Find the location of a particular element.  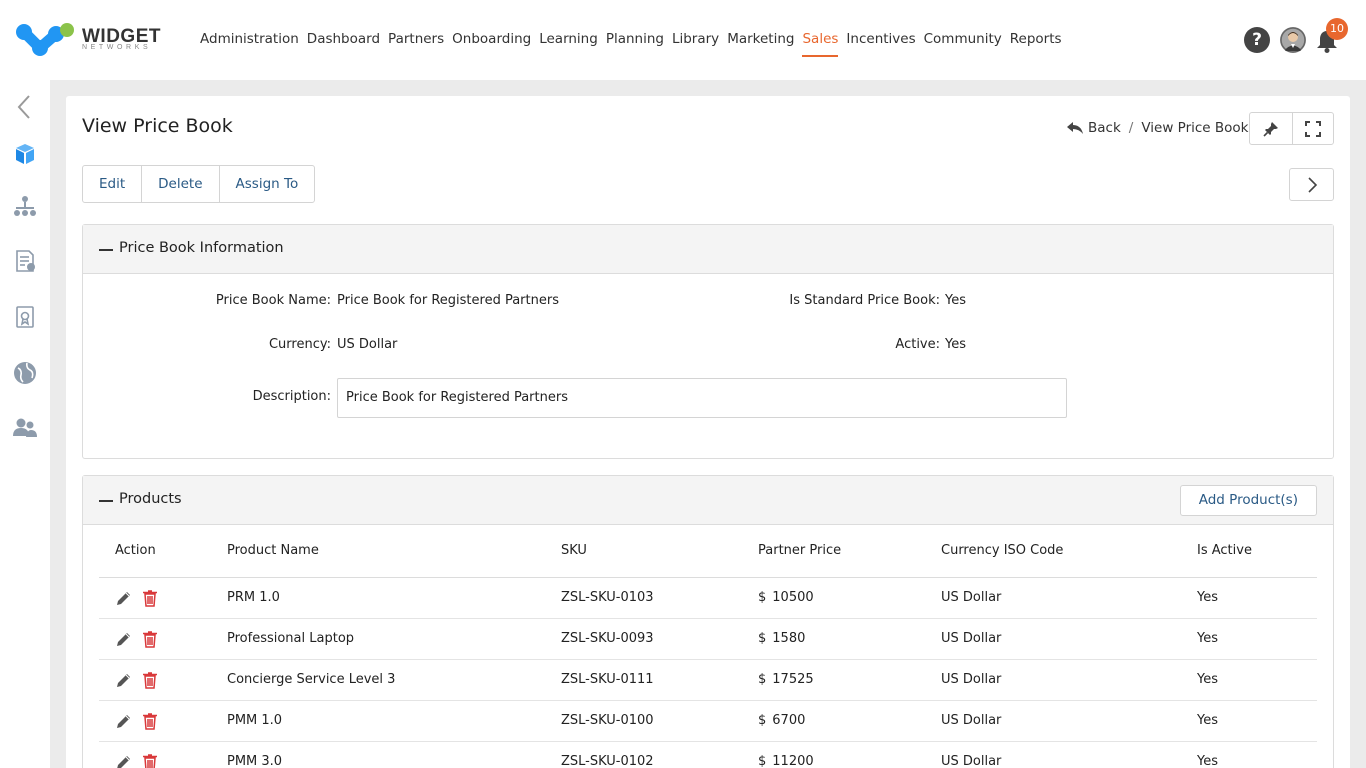

is-standard-label: Is Standard Price Book: is located at coordinates (864, 300).